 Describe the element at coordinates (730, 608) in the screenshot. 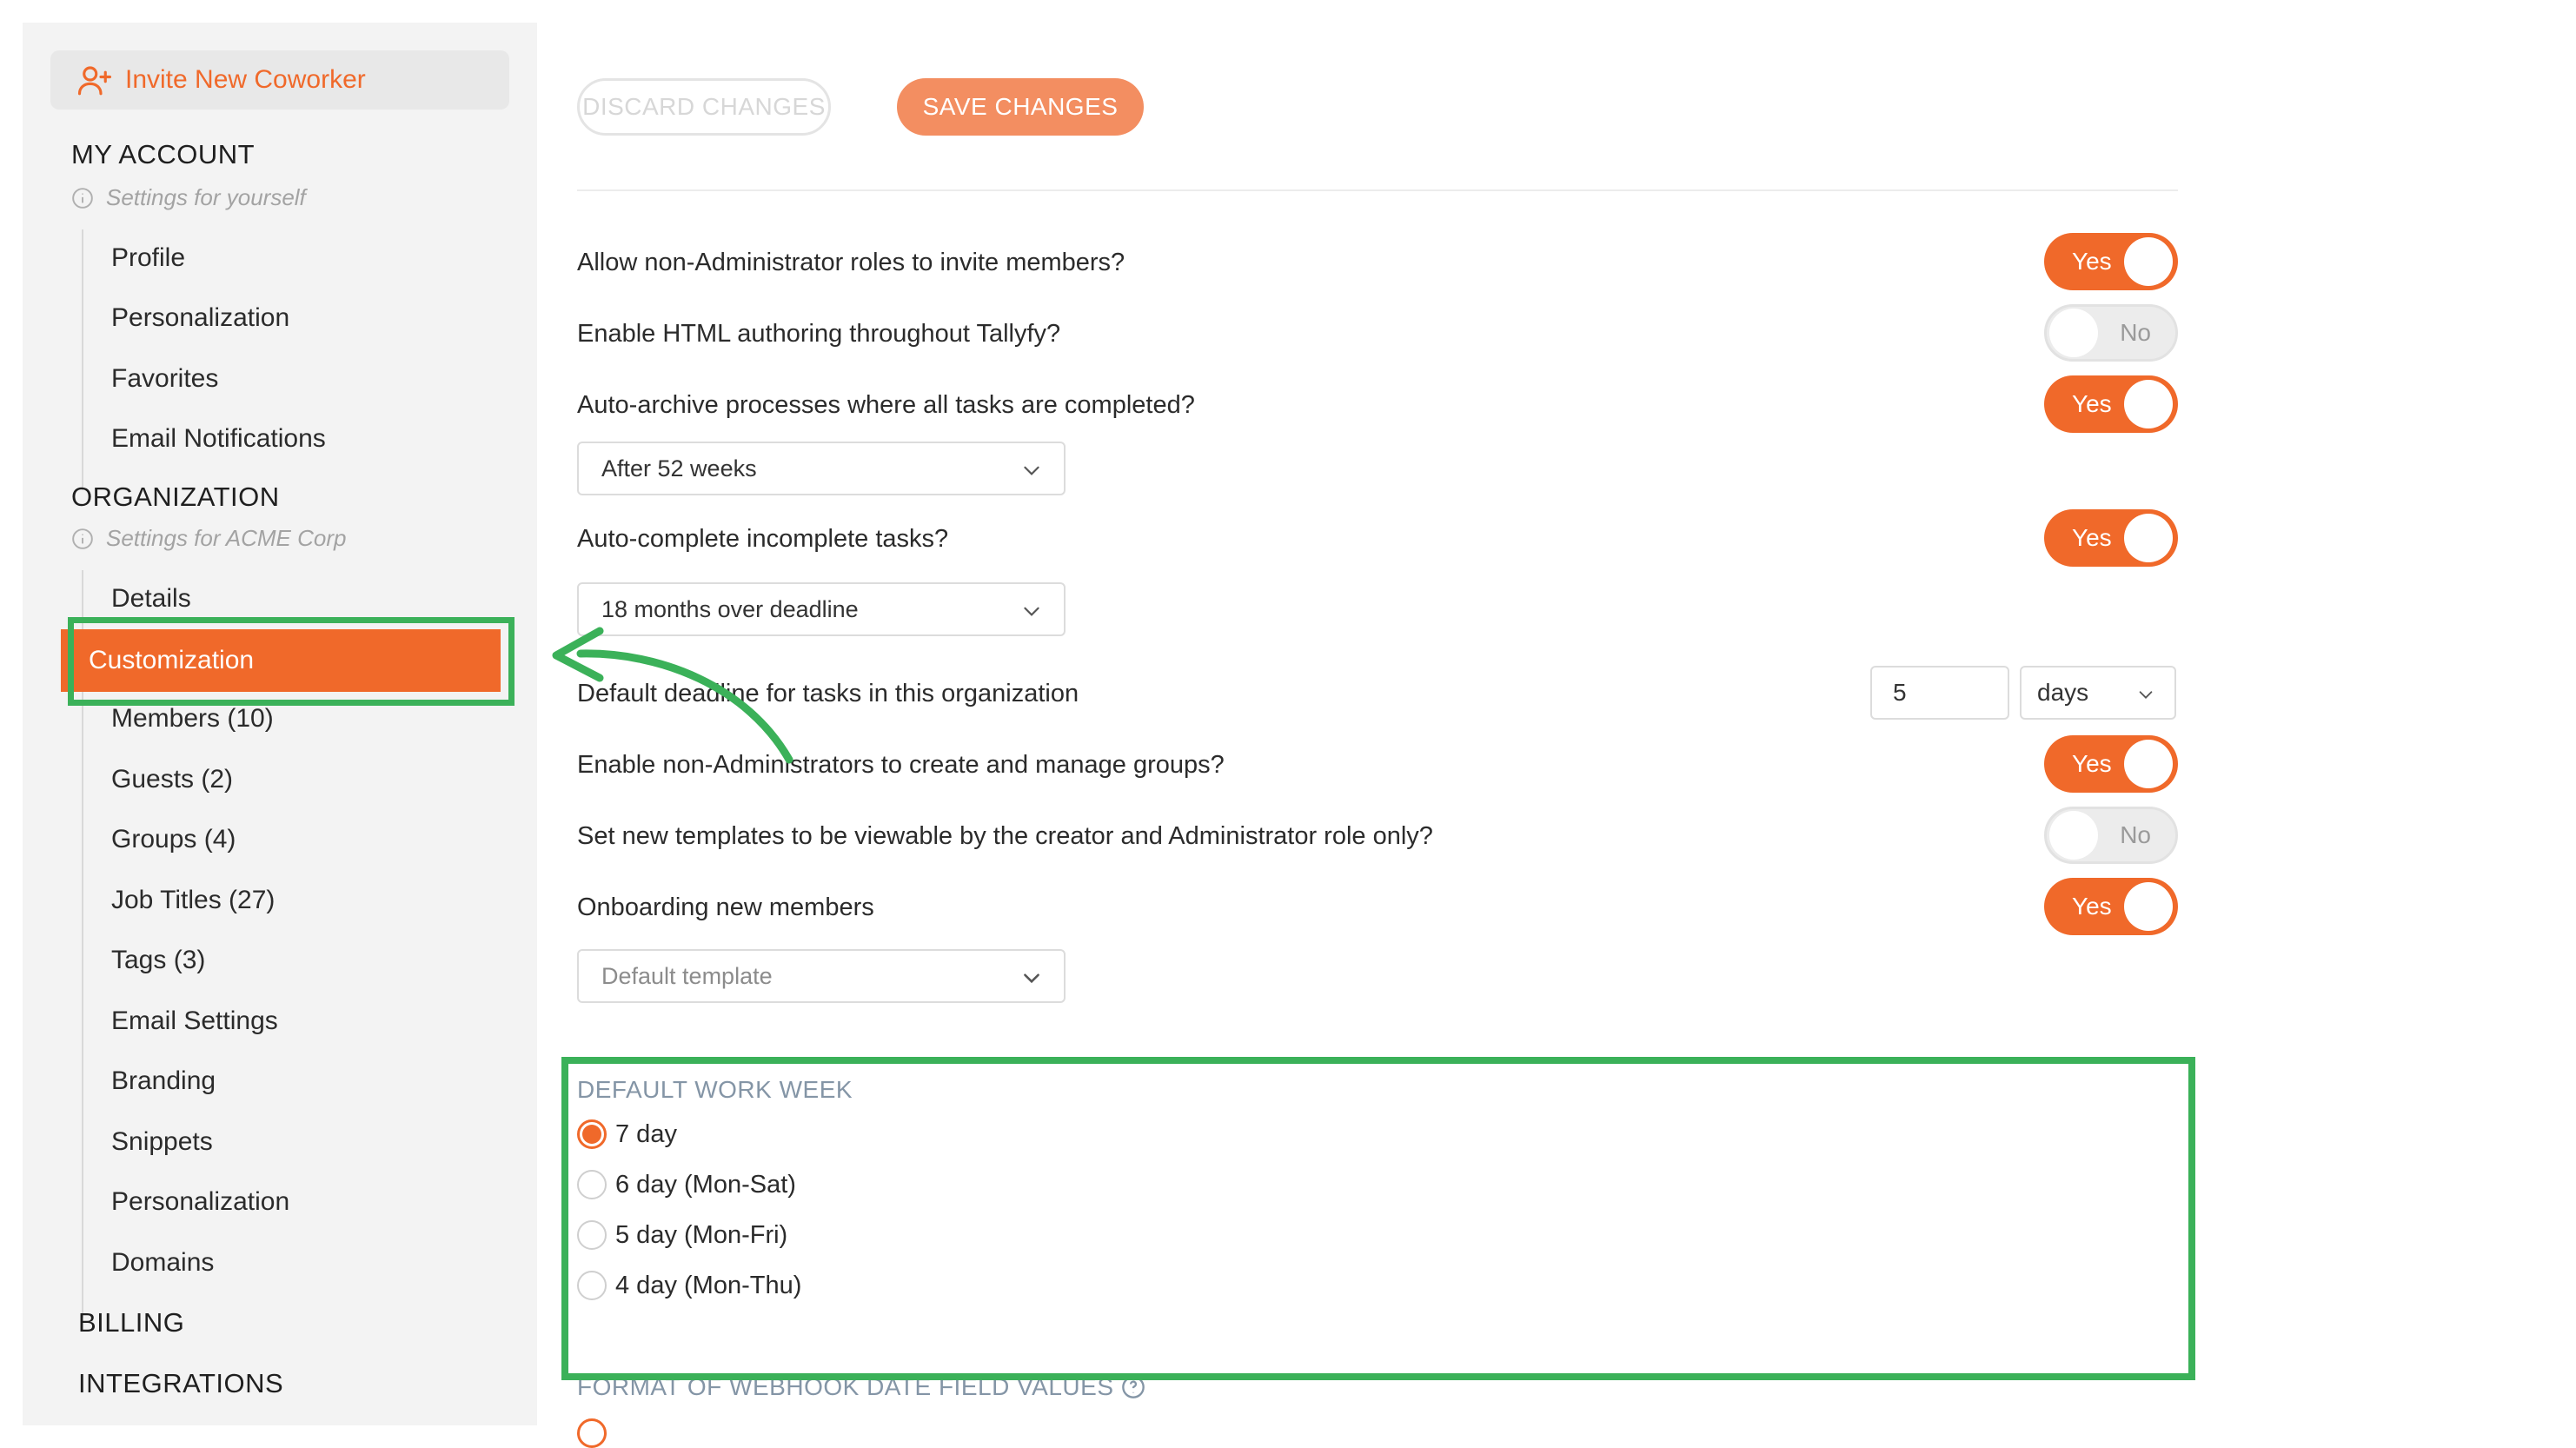

I see `auto-complete-select-value: 18 months over deadline` at that location.